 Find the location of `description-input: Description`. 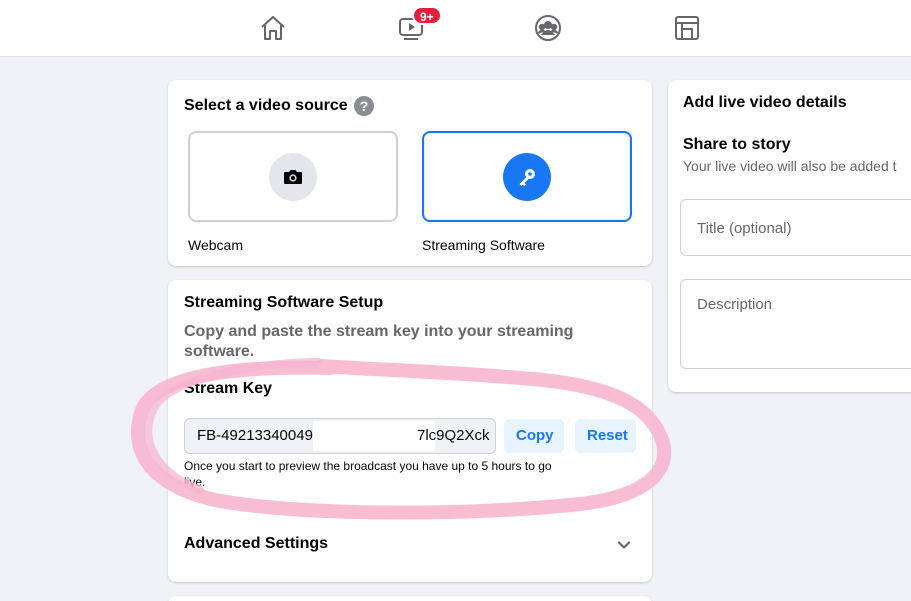

description-input: Description is located at coordinates (795, 324).